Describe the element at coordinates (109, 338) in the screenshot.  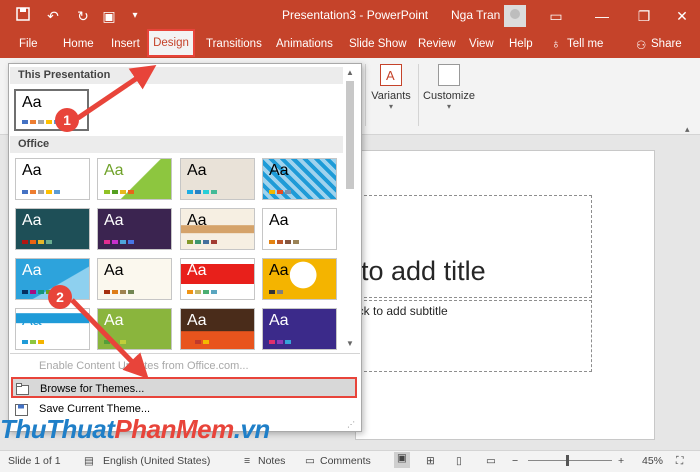
I see `arrow-to-browse` at that location.